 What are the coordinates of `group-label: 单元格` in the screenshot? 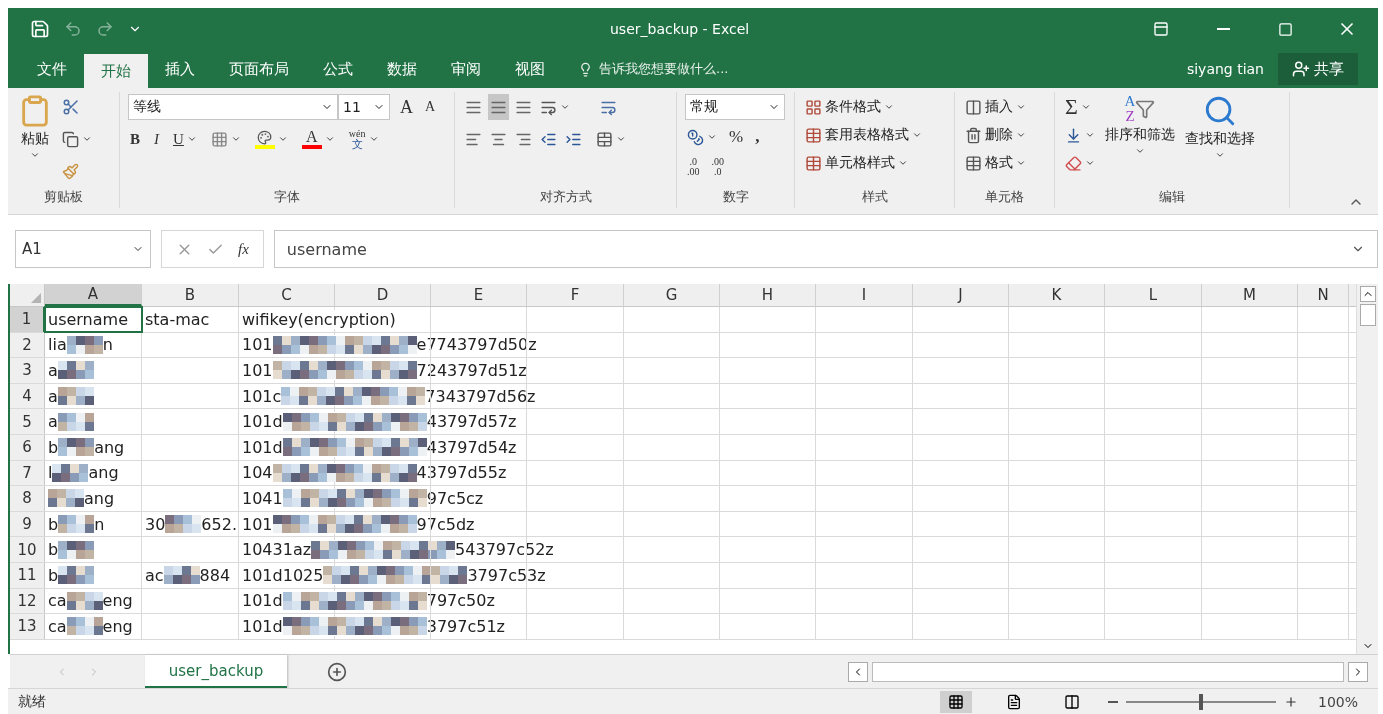 It's located at (1004, 197).